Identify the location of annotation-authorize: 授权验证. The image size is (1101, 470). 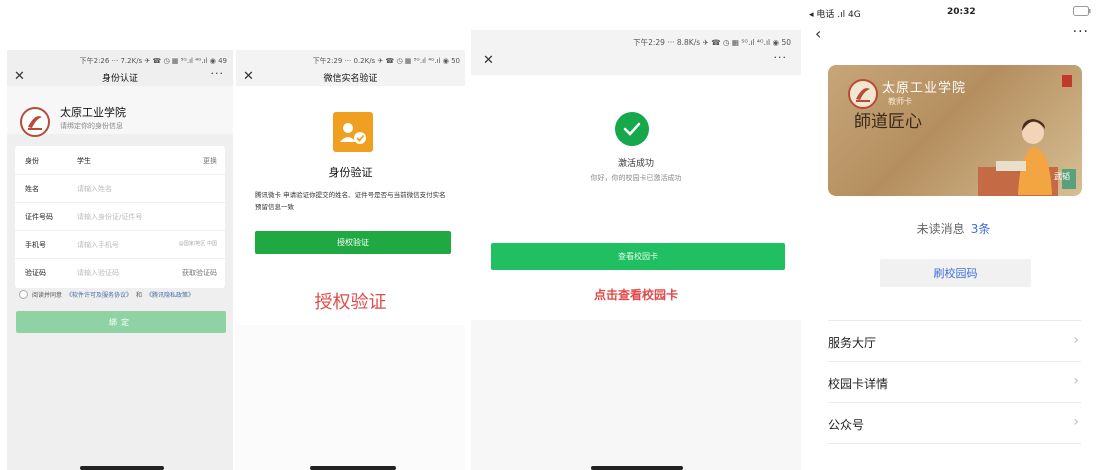
(350, 302).